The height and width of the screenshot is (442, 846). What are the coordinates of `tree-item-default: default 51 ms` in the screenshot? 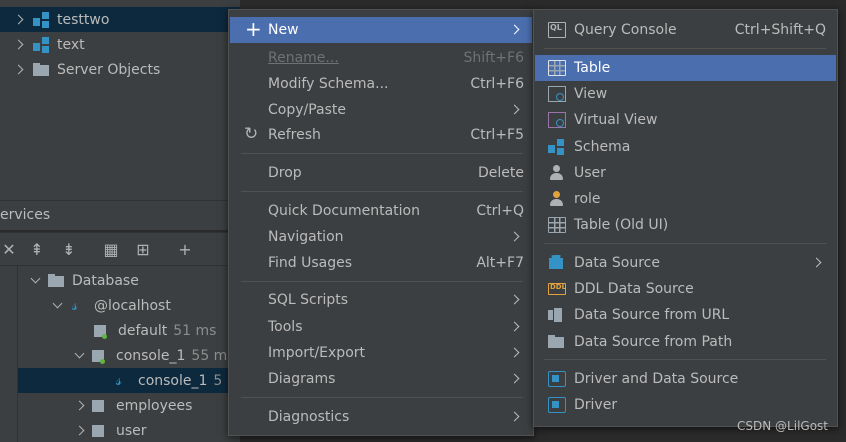 It's located at (120, 330).